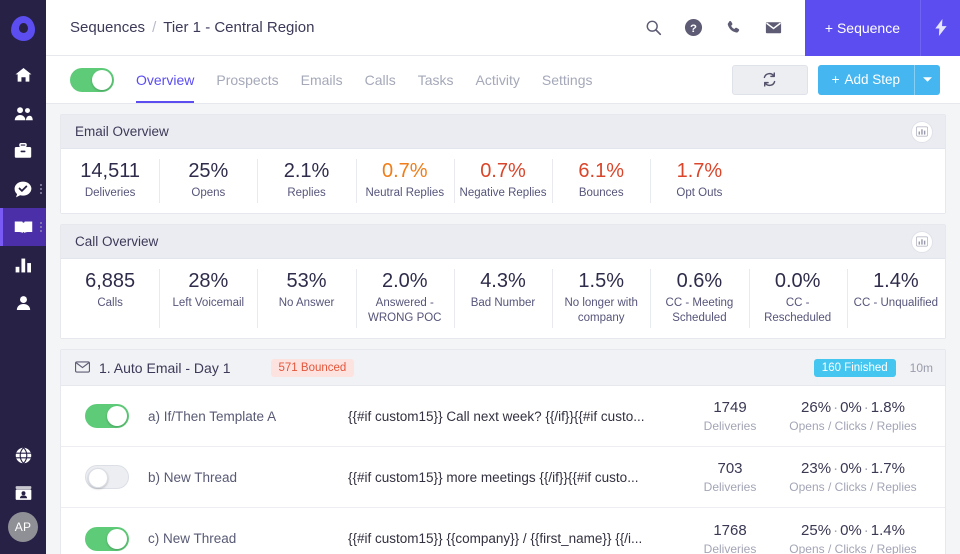 This screenshot has height=554, width=960. I want to click on opens-value: 25%, so click(816, 530).